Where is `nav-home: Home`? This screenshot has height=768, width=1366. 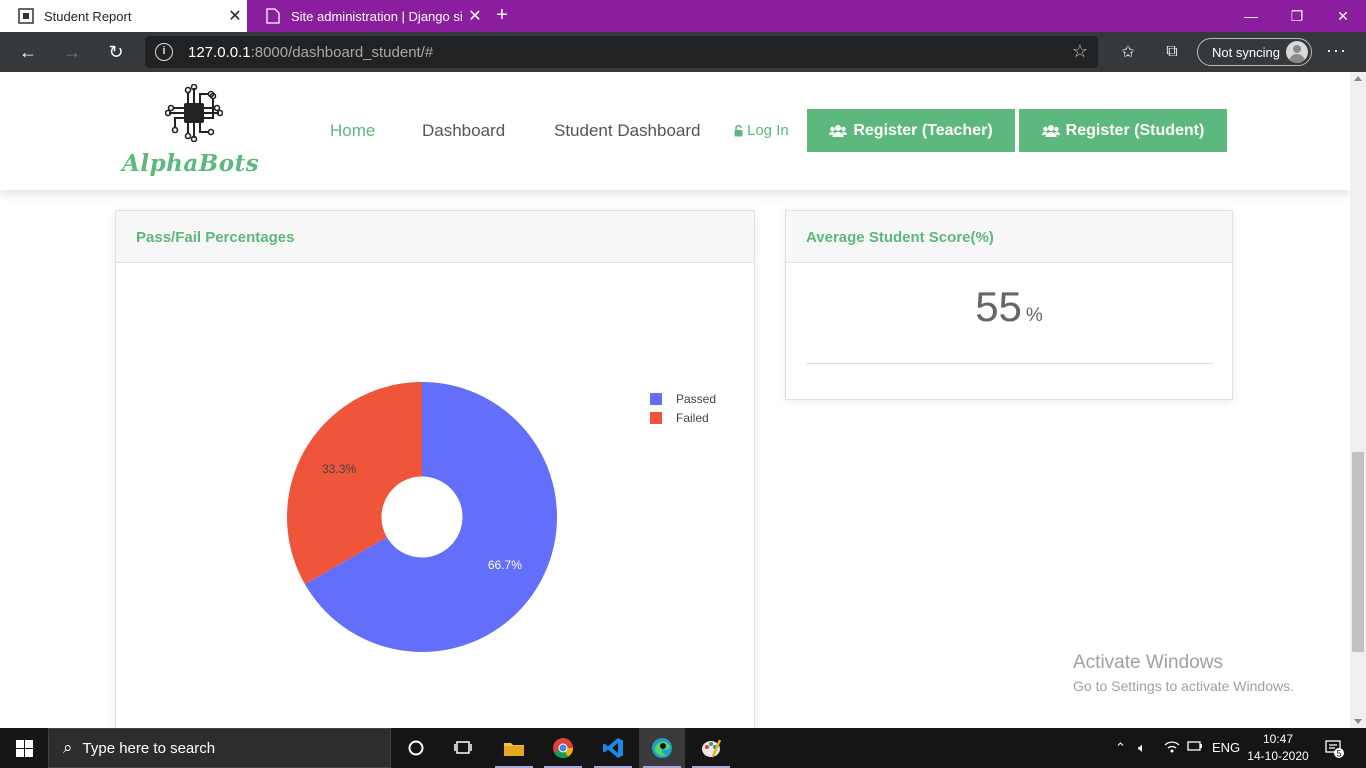 nav-home: Home is located at coordinates (352, 131).